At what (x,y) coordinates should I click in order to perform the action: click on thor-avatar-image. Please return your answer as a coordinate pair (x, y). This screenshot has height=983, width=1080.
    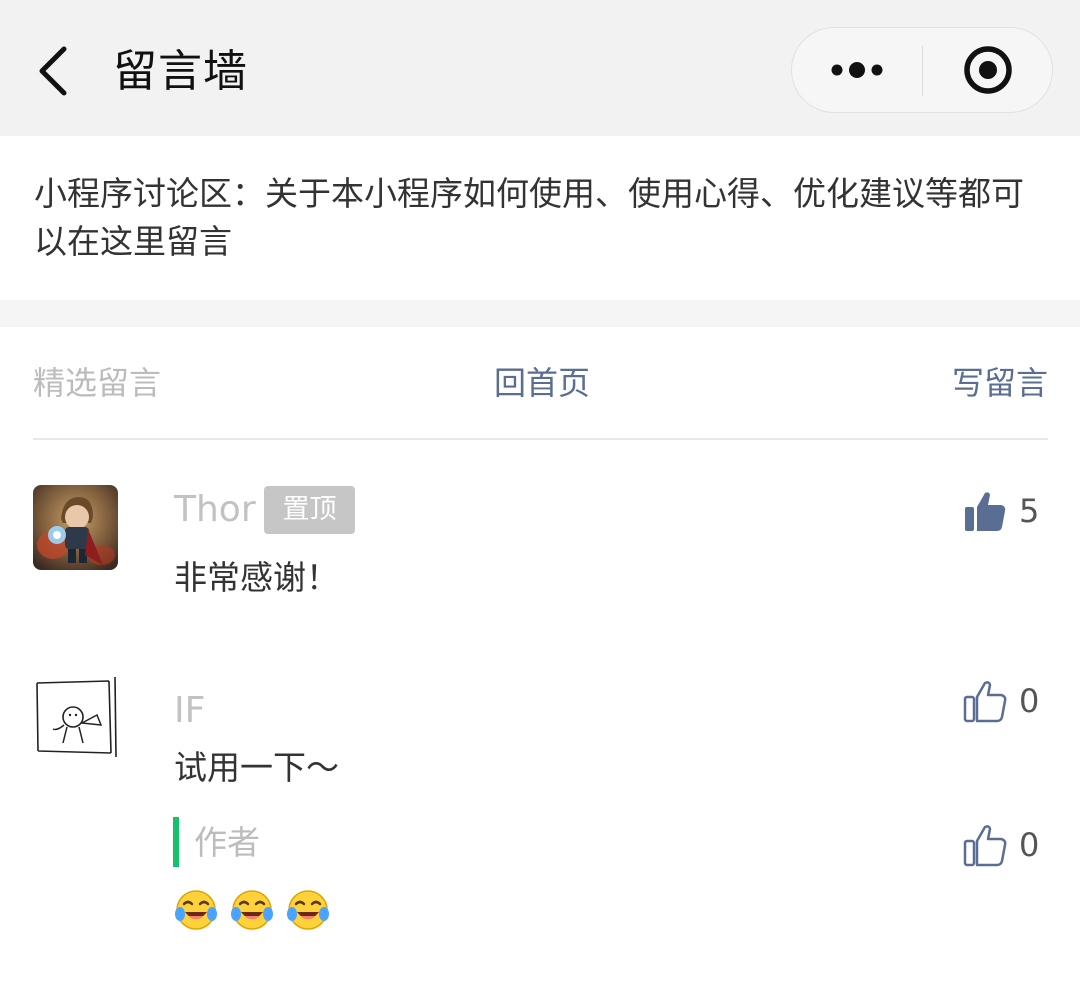
    Looking at the image, I should click on (75, 527).